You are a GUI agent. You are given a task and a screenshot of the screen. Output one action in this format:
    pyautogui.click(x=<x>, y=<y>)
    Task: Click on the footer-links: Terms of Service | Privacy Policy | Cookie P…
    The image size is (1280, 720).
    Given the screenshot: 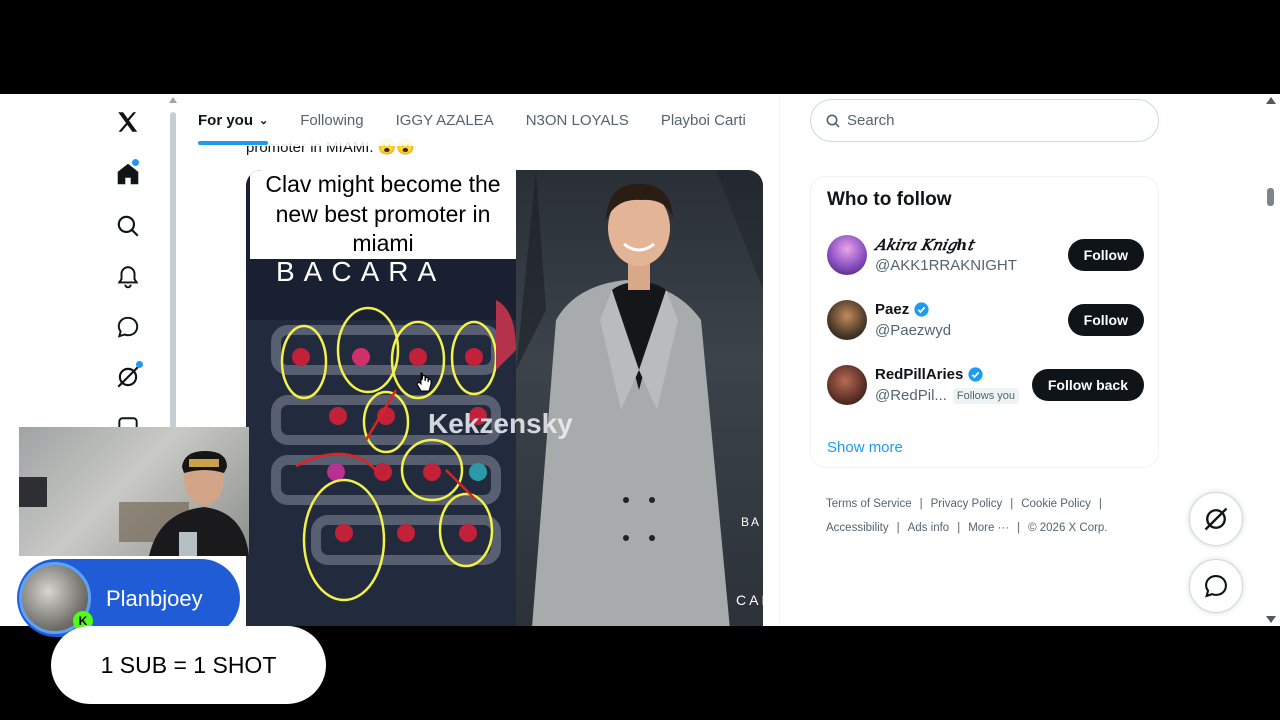 What is the action you would take?
    pyautogui.click(x=986, y=516)
    